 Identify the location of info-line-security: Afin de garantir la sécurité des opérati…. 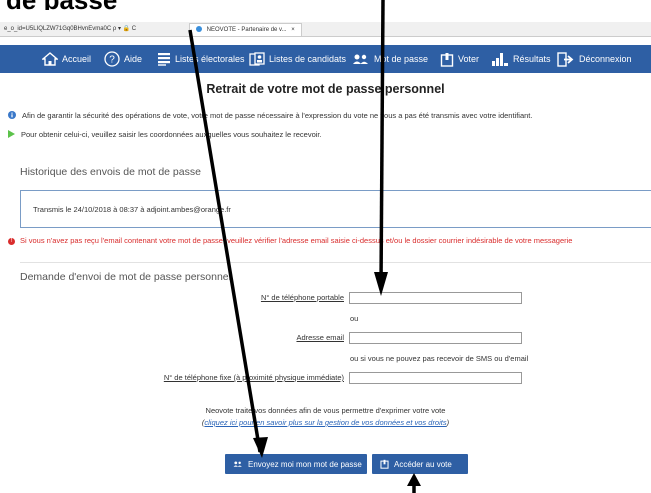
(270, 116).